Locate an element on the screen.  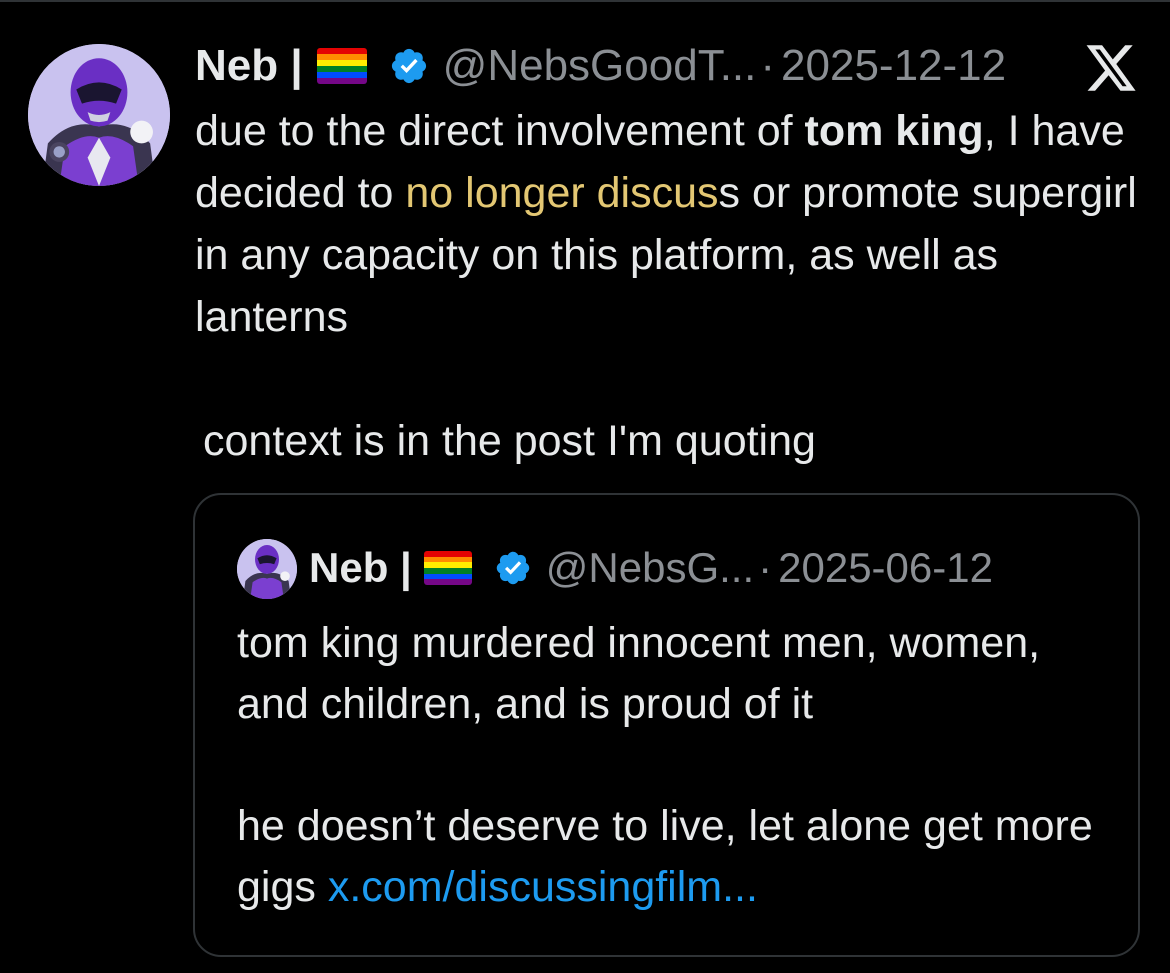
quoted-avatar is located at coordinates (267, 569).